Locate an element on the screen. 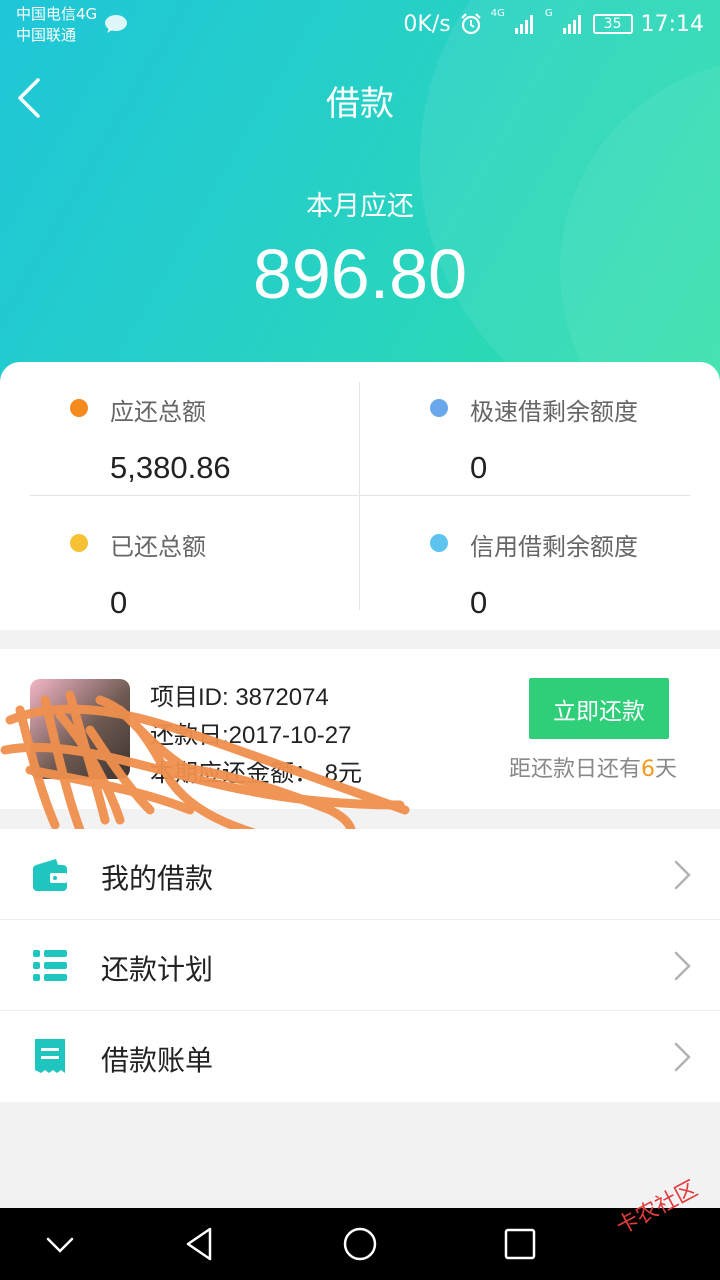 Image resolution: width=720 pixels, height=1280 pixels. light-blue-dot-icon is located at coordinates (439, 543).